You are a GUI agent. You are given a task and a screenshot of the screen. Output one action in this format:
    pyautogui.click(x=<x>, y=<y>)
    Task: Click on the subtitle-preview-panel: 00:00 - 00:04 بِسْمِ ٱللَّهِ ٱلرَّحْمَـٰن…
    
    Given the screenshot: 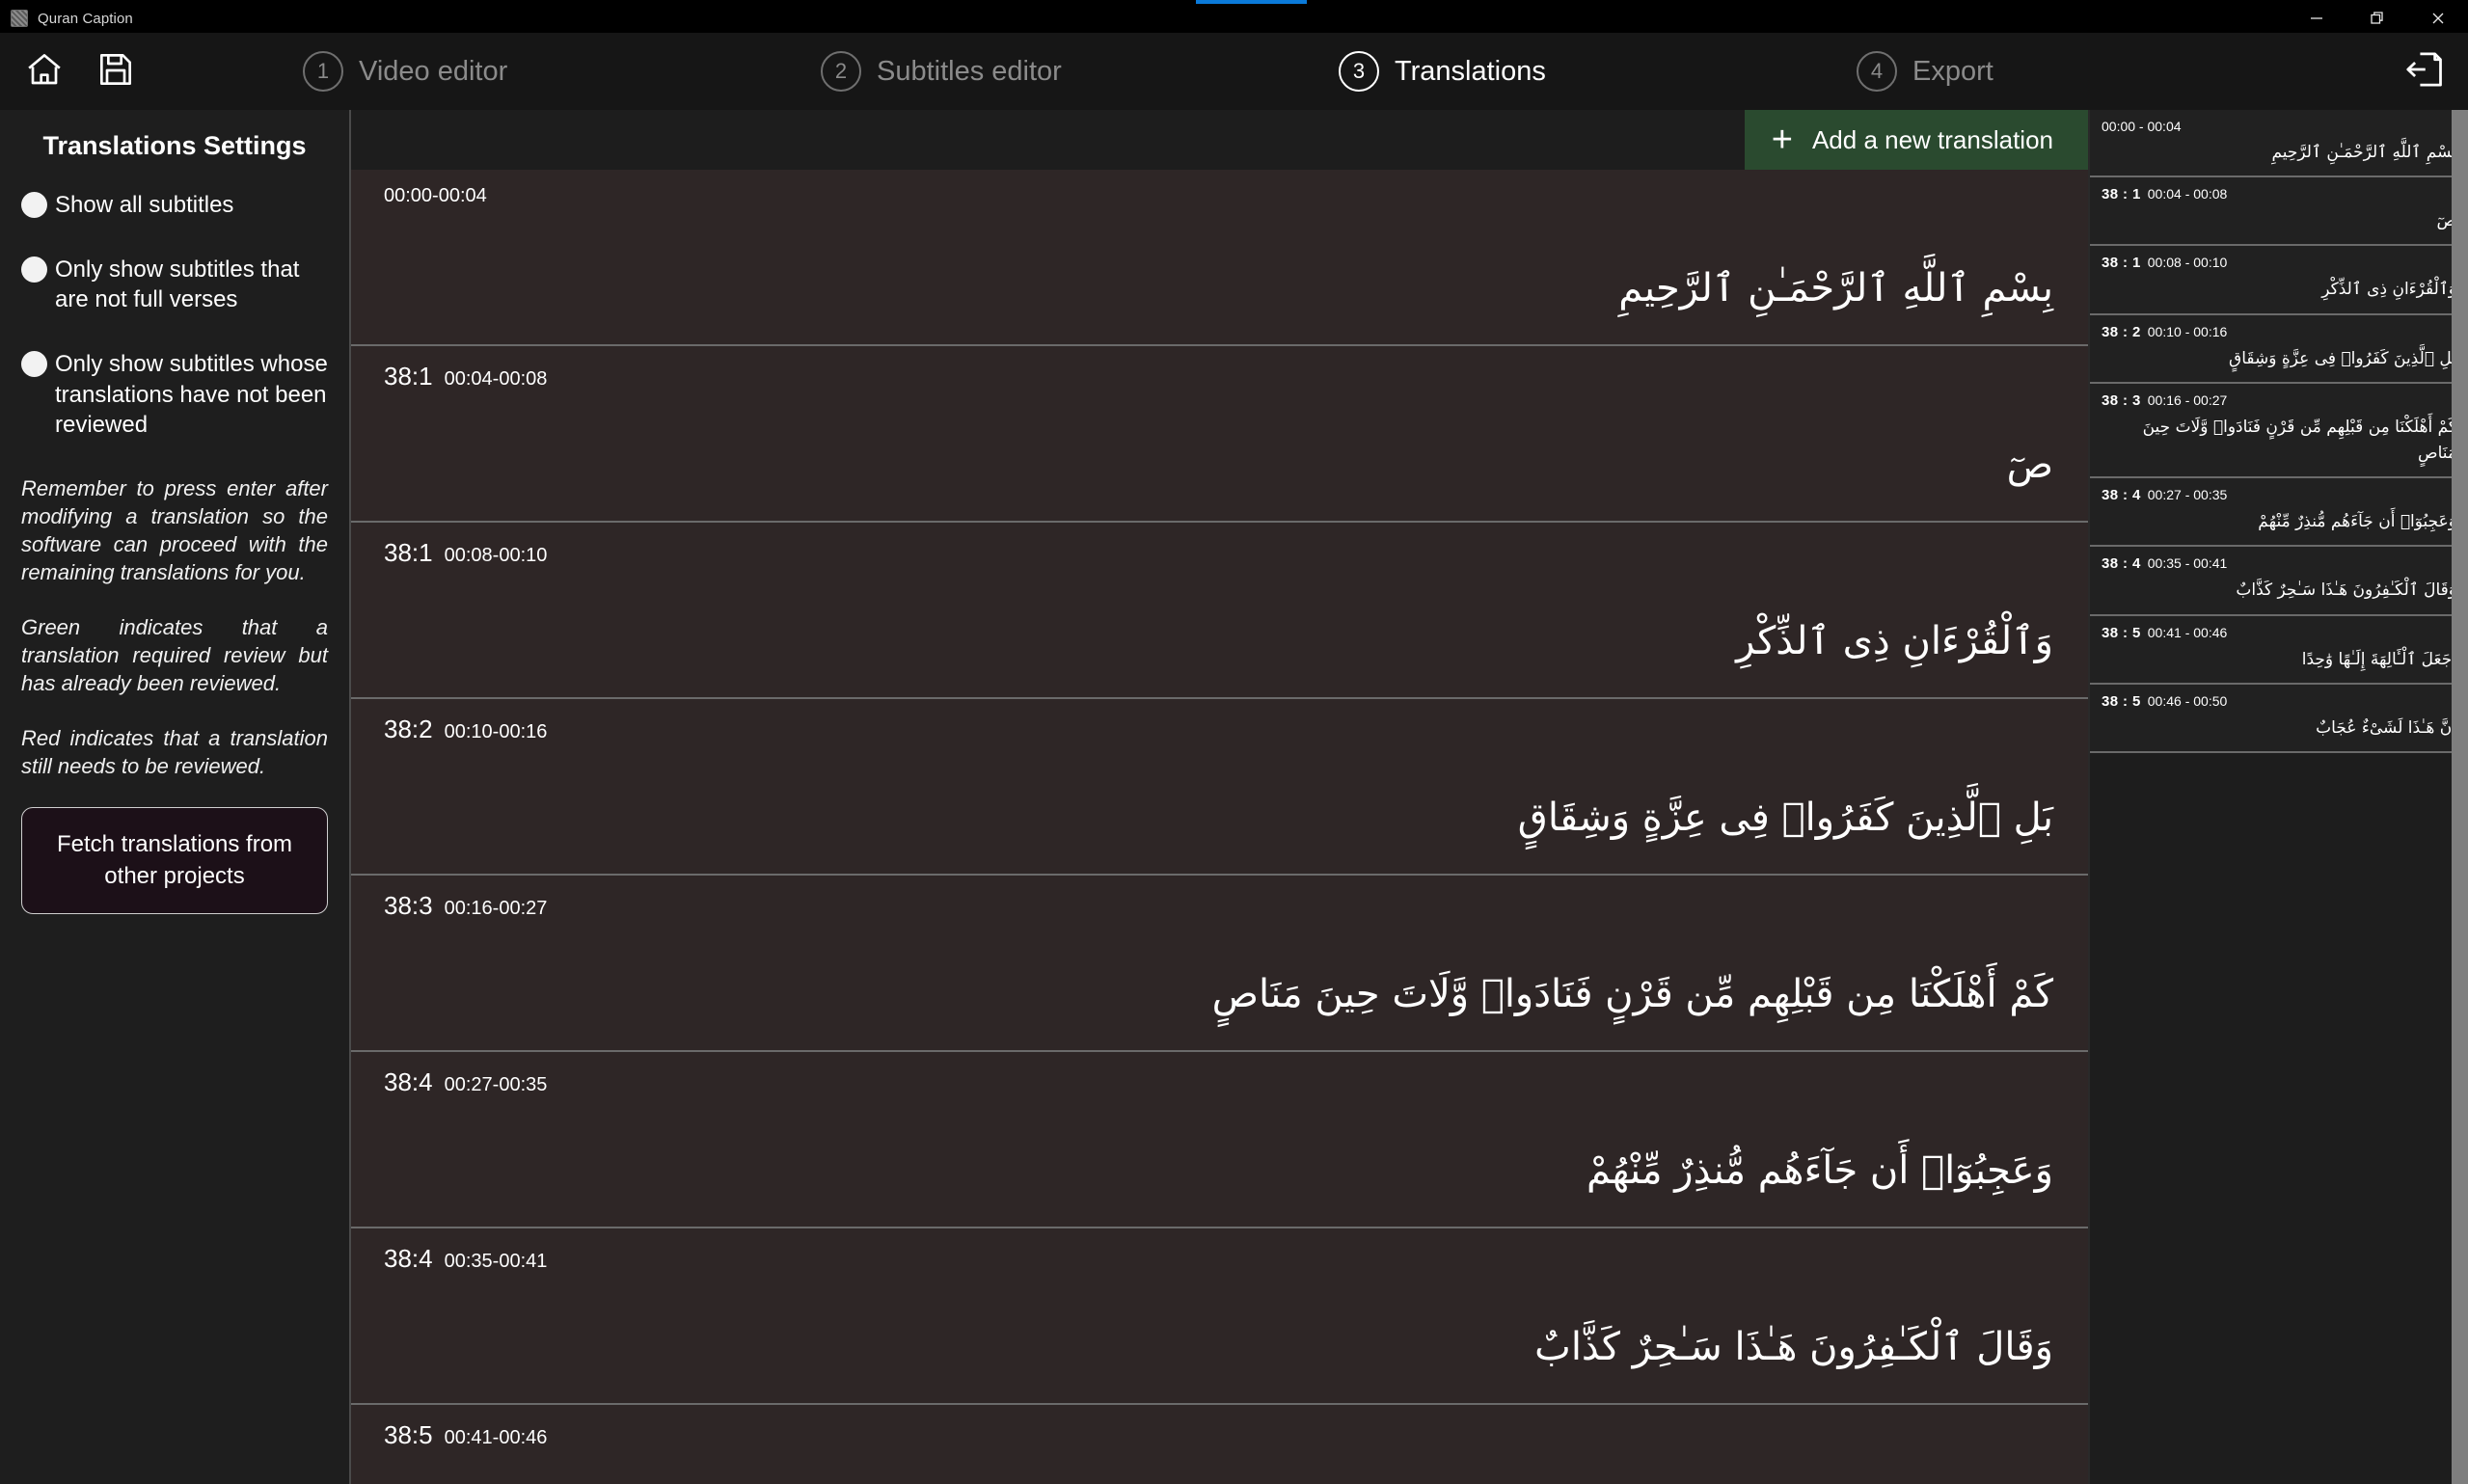 What is the action you would take?
    pyautogui.click(x=2278, y=797)
    